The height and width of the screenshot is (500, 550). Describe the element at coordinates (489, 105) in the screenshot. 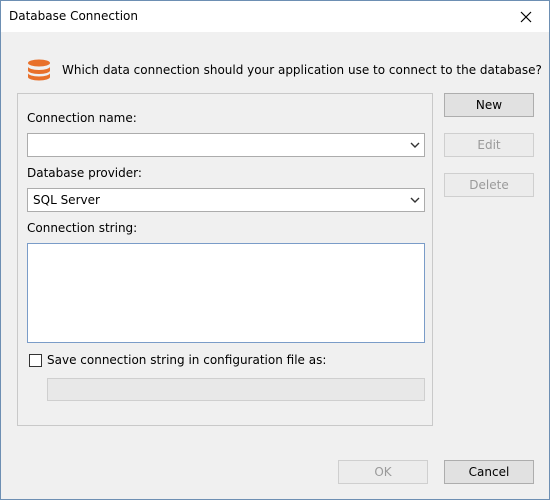

I see `new-button: New` at that location.